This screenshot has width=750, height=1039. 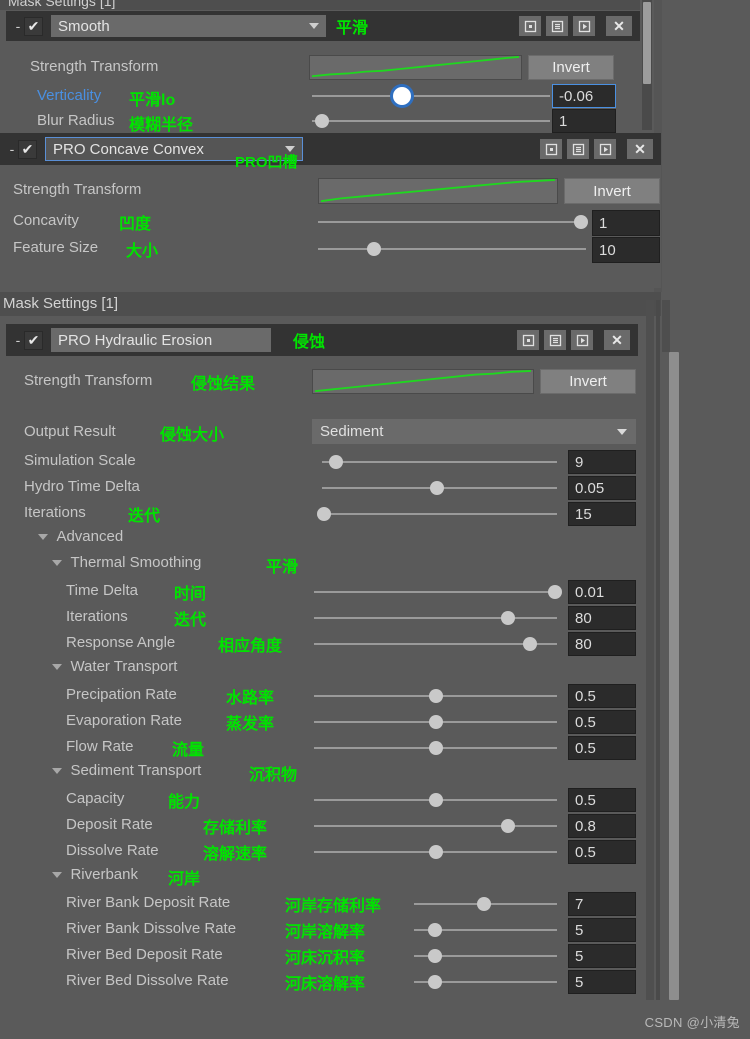 I want to click on river-bank-dissolve-rate-slider, so click(x=485, y=930).